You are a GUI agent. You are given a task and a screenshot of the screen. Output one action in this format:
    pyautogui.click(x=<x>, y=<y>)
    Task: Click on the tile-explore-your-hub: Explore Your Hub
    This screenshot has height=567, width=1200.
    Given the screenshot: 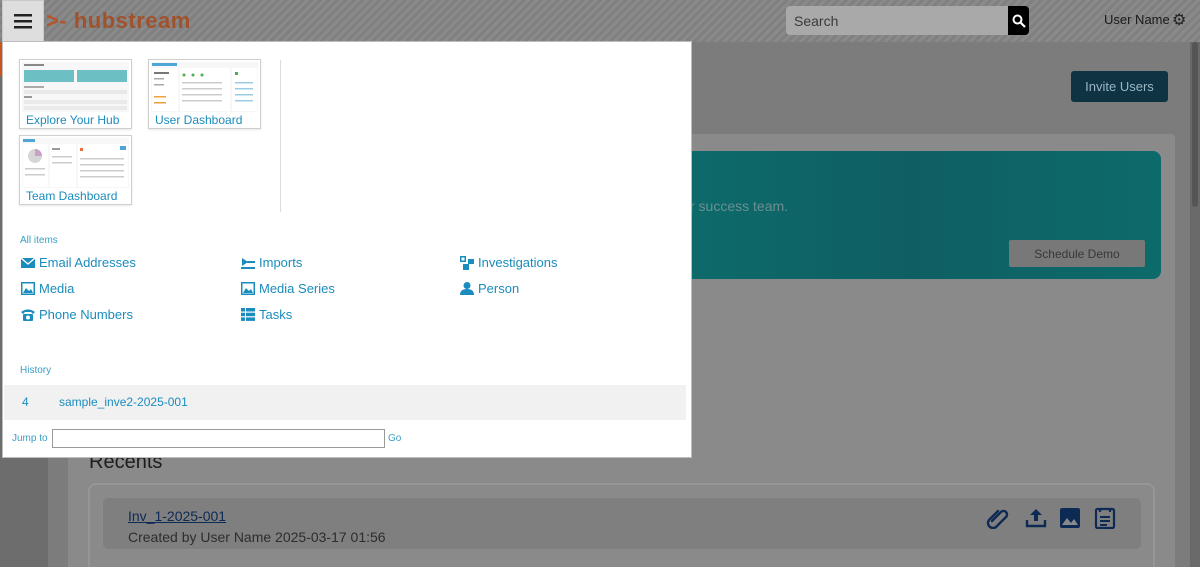 What is the action you would take?
    pyautogui.click(x=75, y=94)
    